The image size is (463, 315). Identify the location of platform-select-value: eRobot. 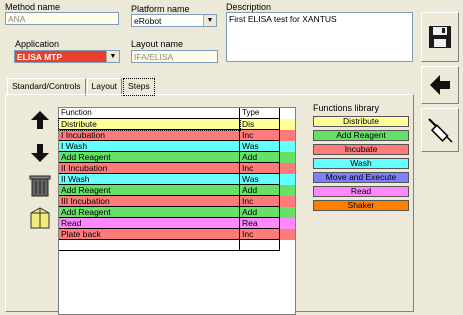
(148, 21).